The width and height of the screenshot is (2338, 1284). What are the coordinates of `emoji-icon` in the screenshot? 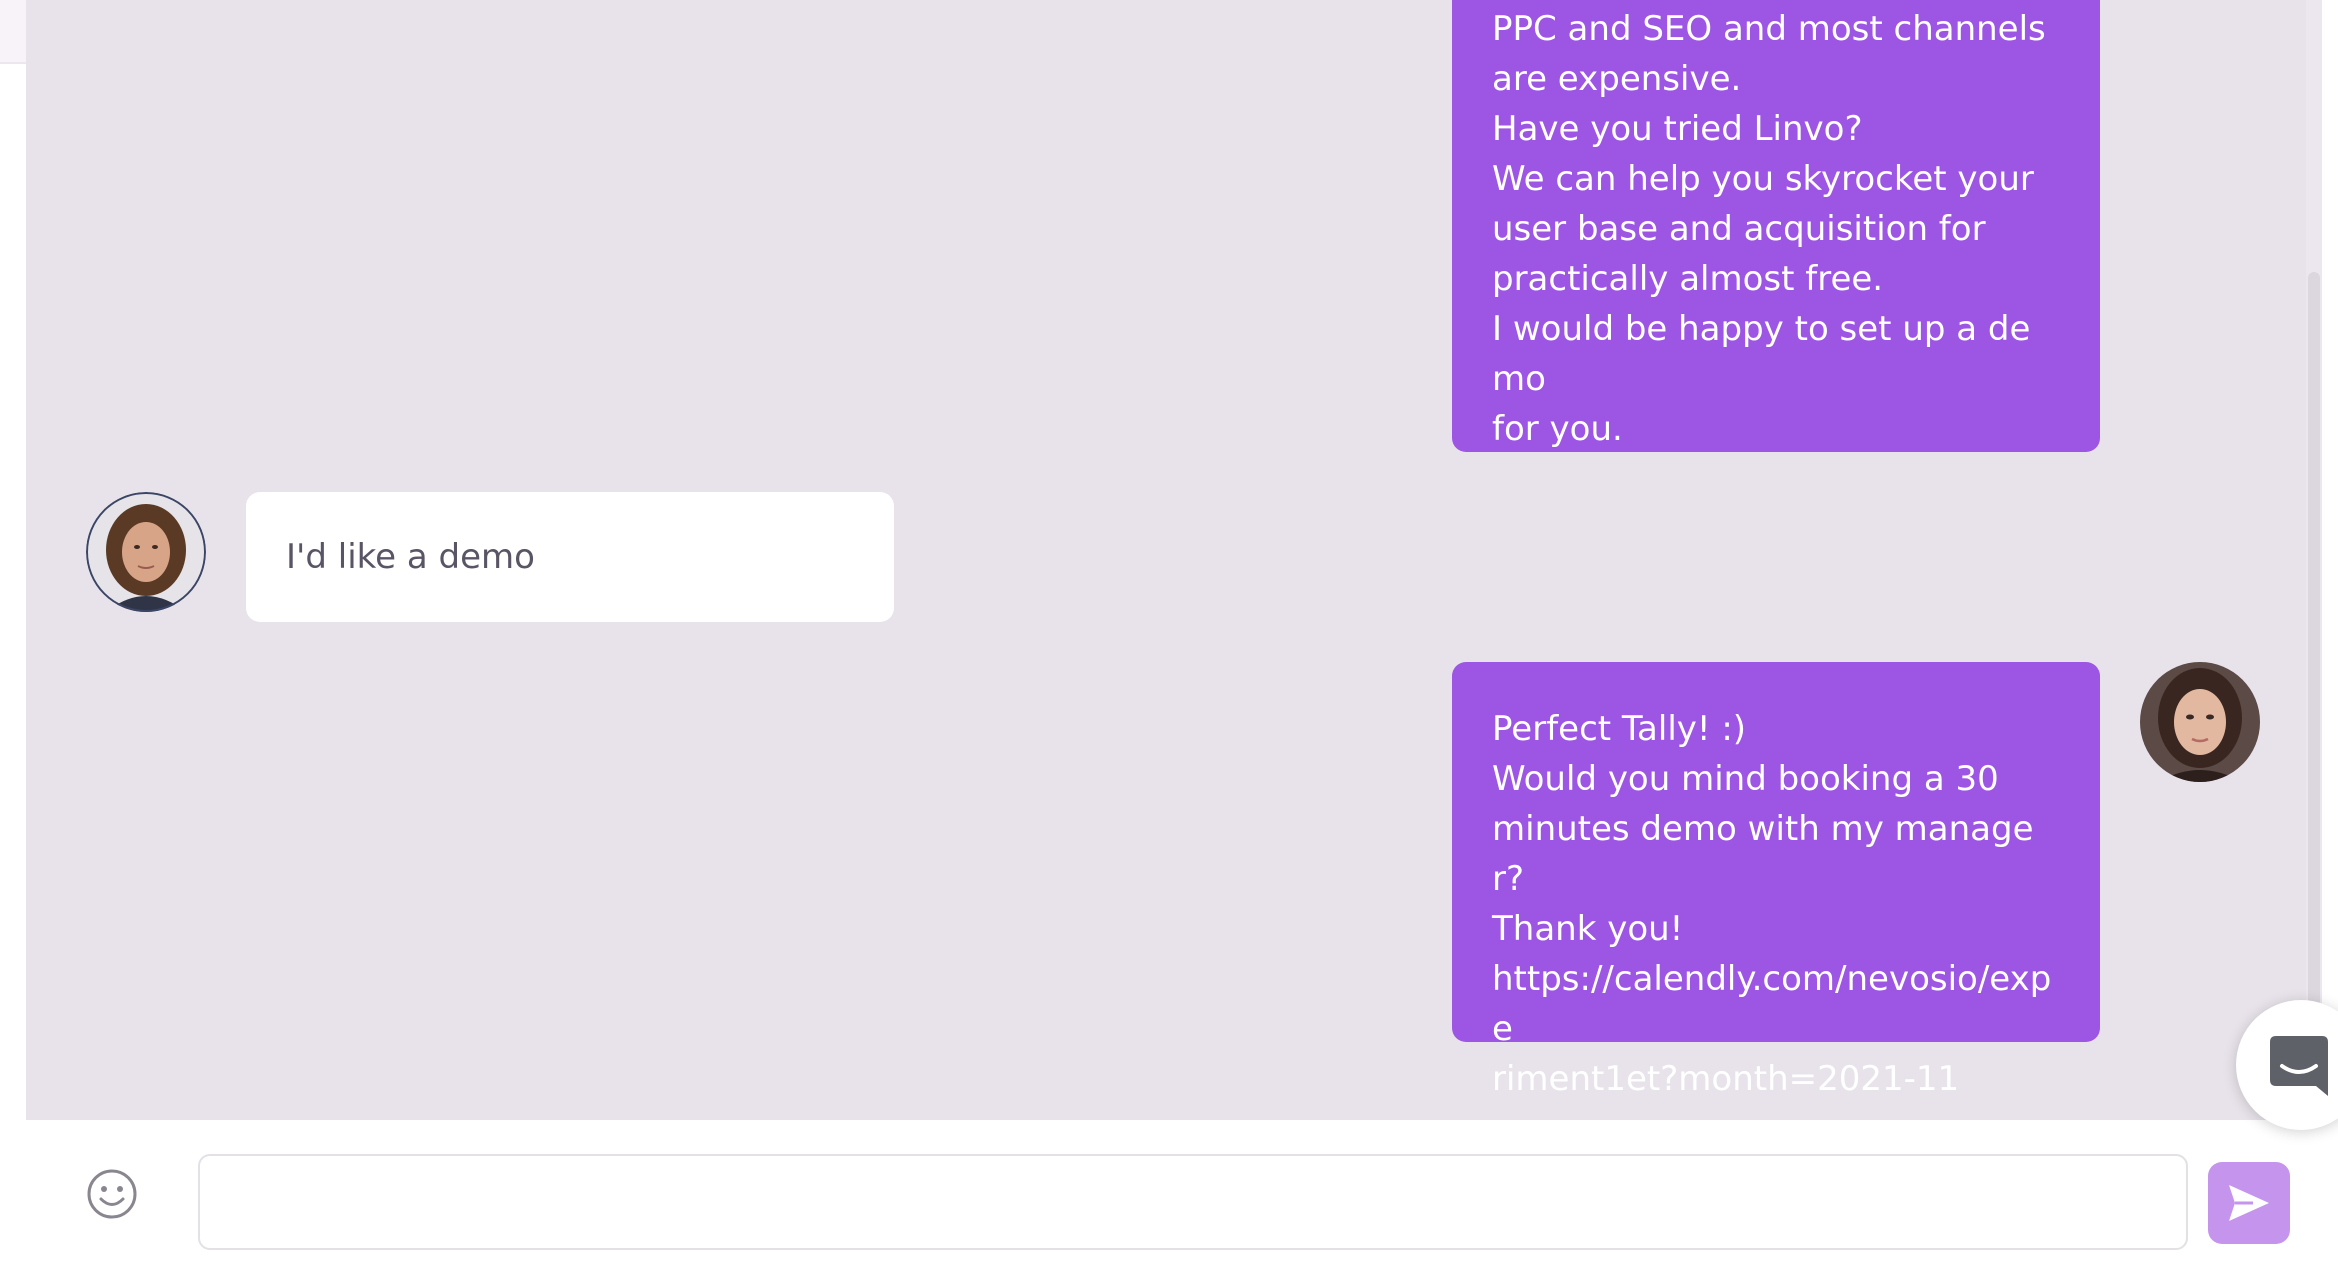 It's located at (112, 1194).